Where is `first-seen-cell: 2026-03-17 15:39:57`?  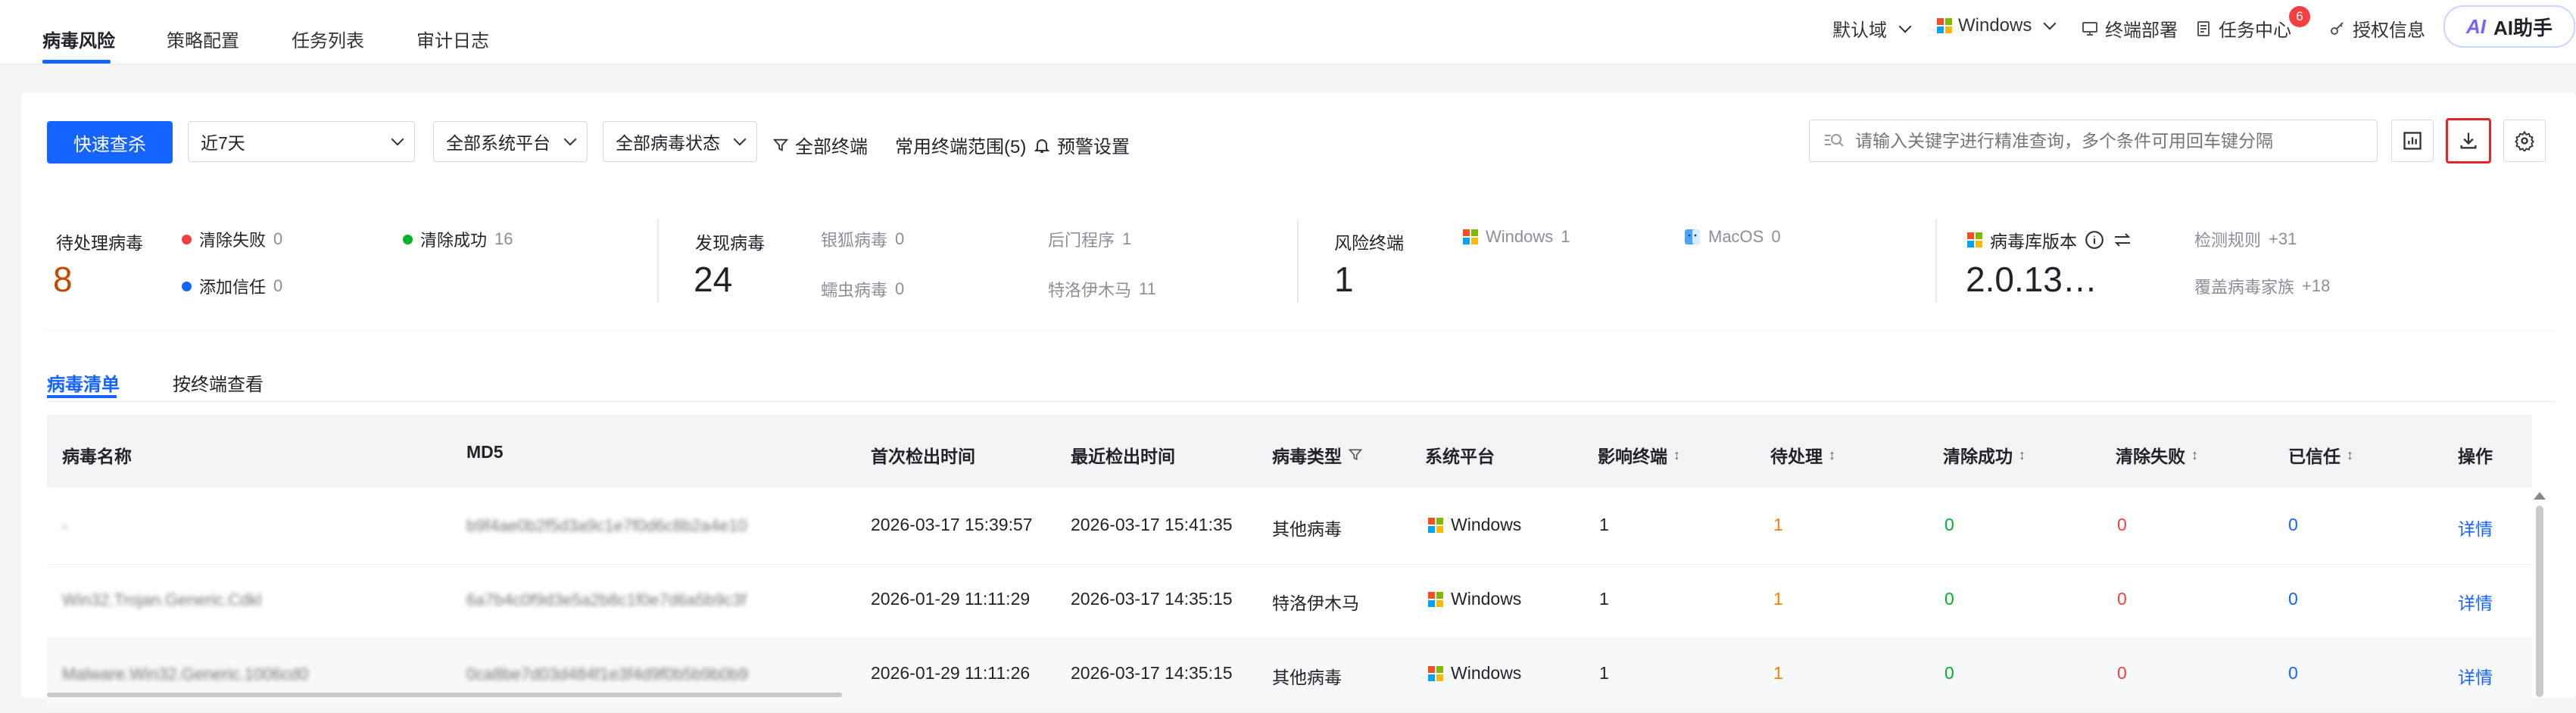 first-seen-cell: 2026-03-17 15:39:57 is located at coordinates (952, 524).